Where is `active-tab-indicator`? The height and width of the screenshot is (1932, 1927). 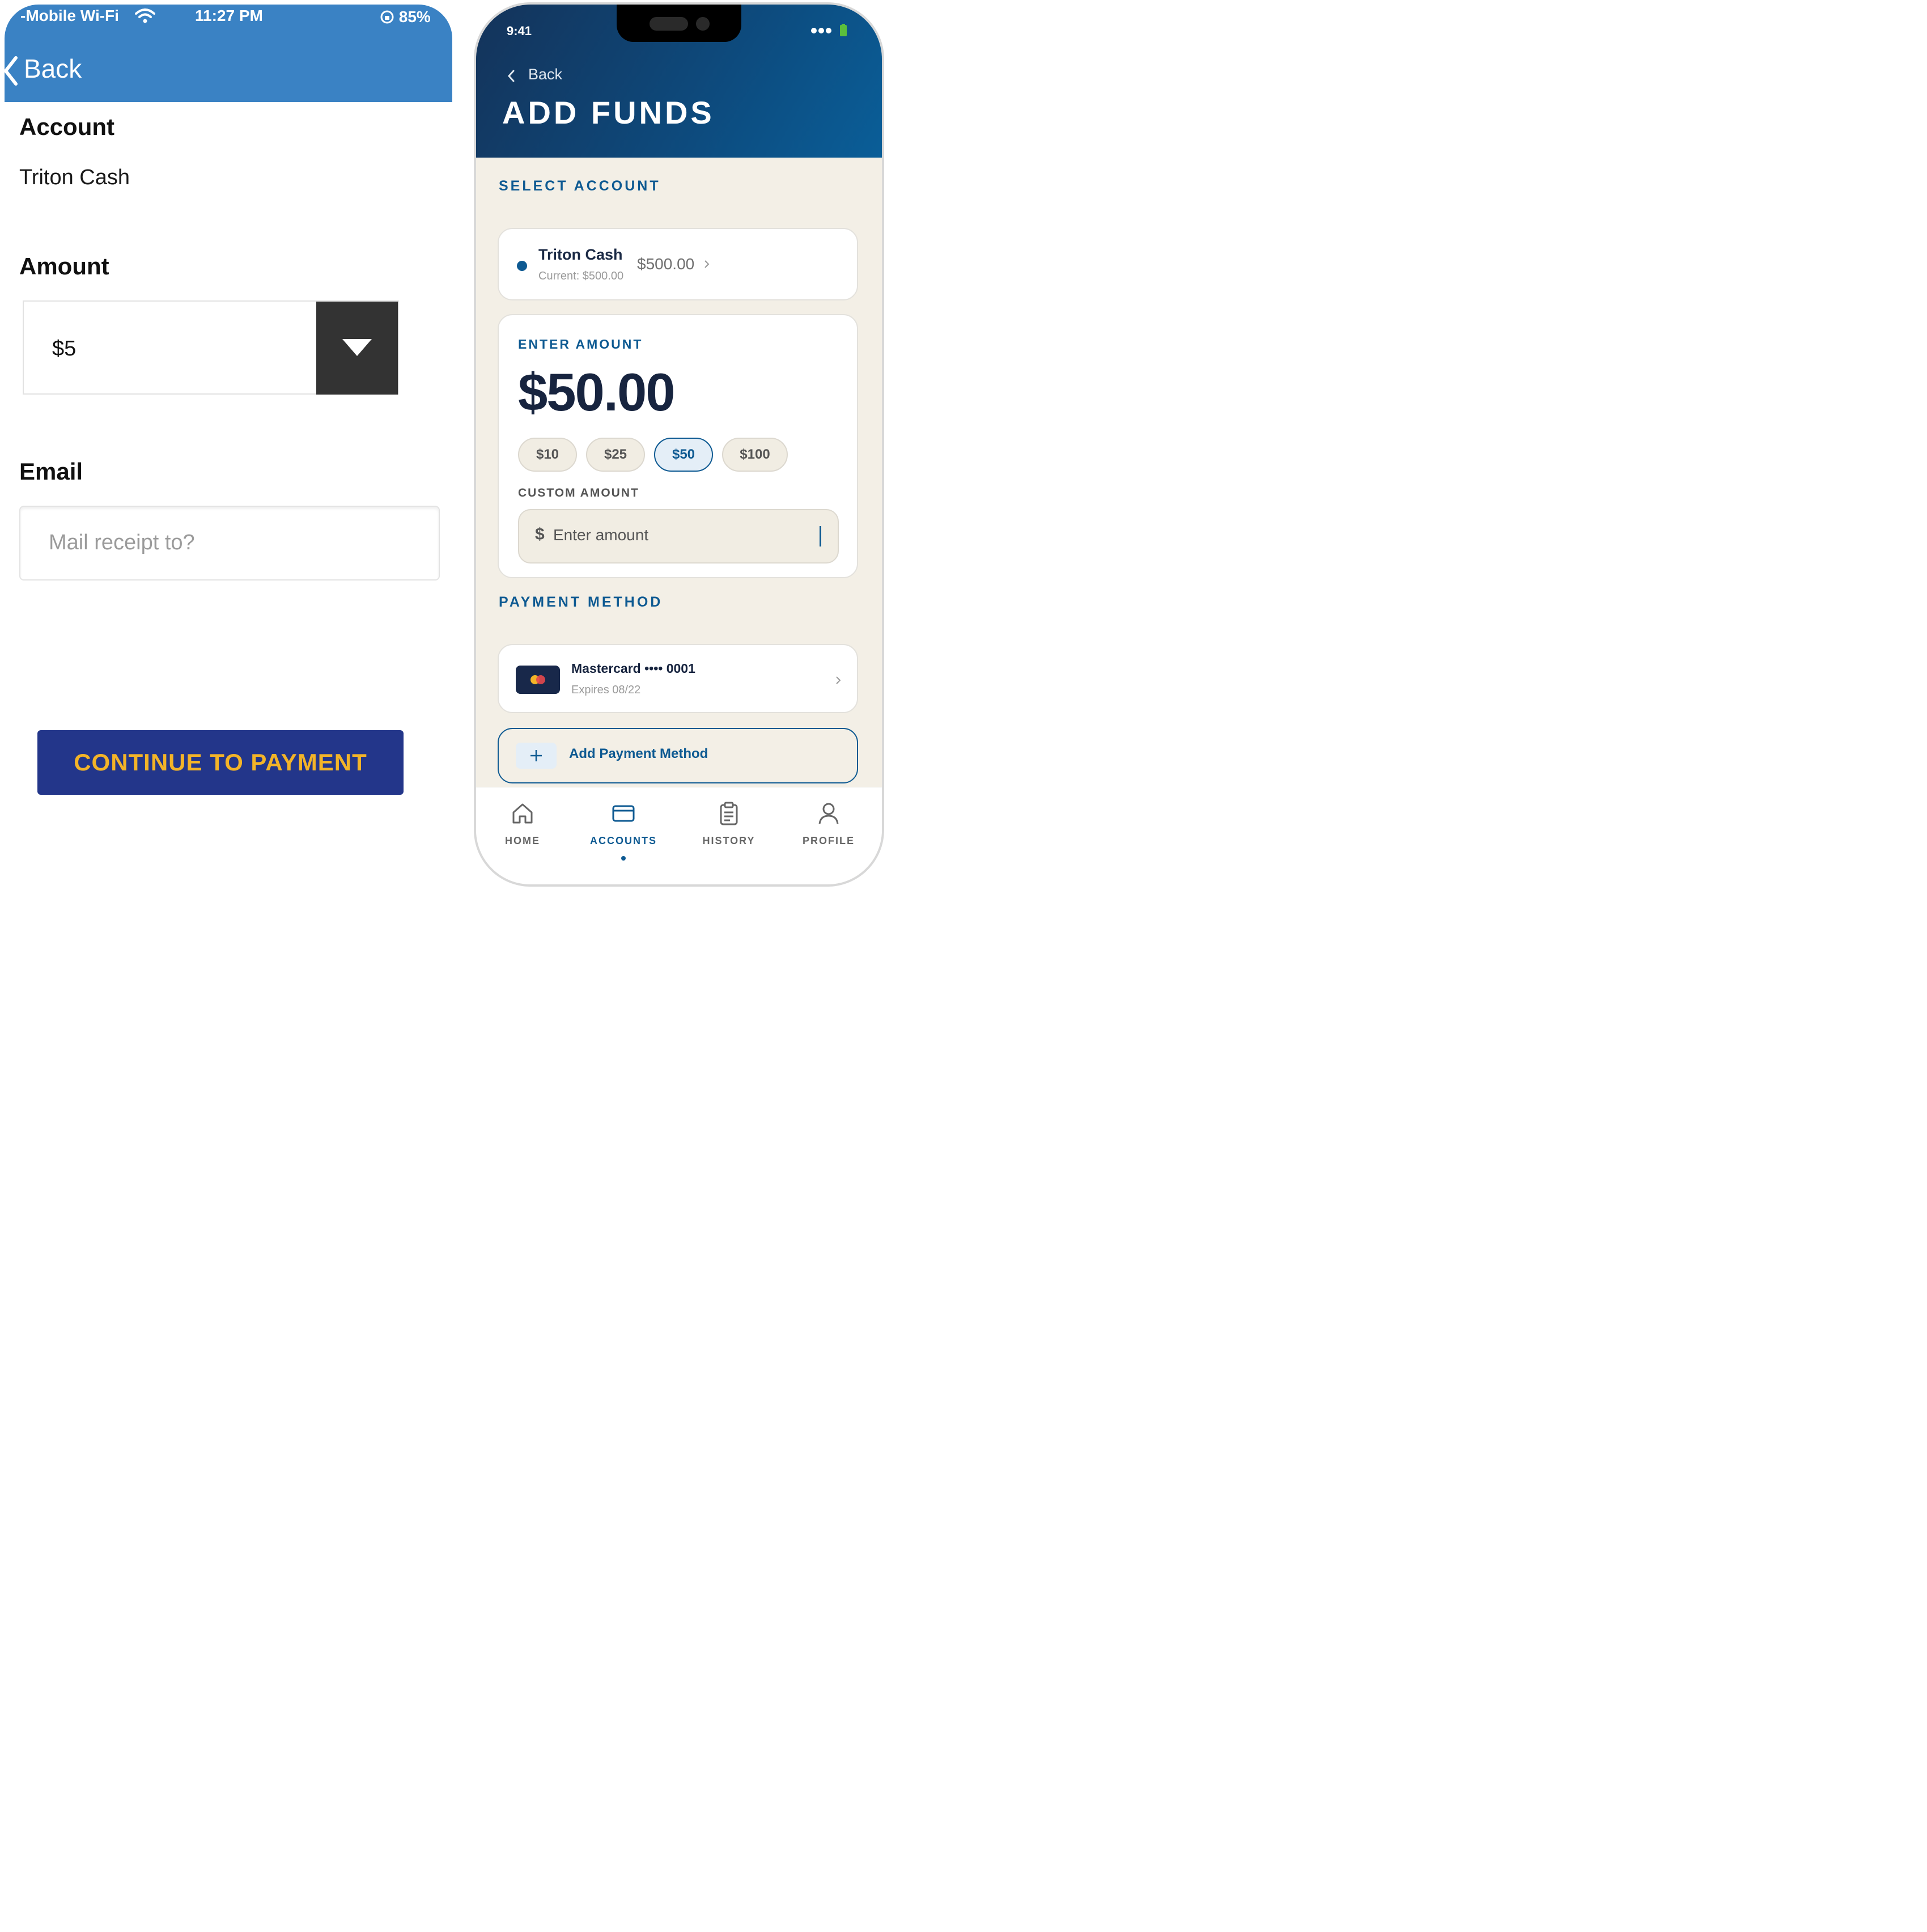 active-tab-indicator is located at coordinates (624, 859).